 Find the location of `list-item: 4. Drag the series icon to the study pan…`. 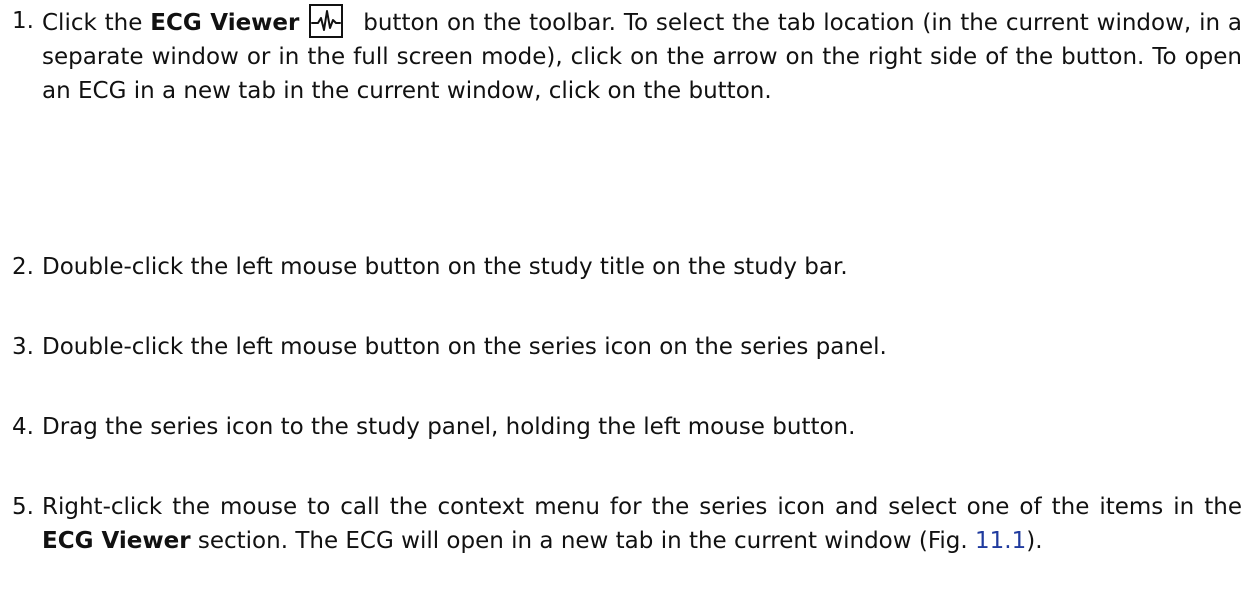

list-item: 4. Drag the series icon to the study pan… is located at coordinates (627, 427).